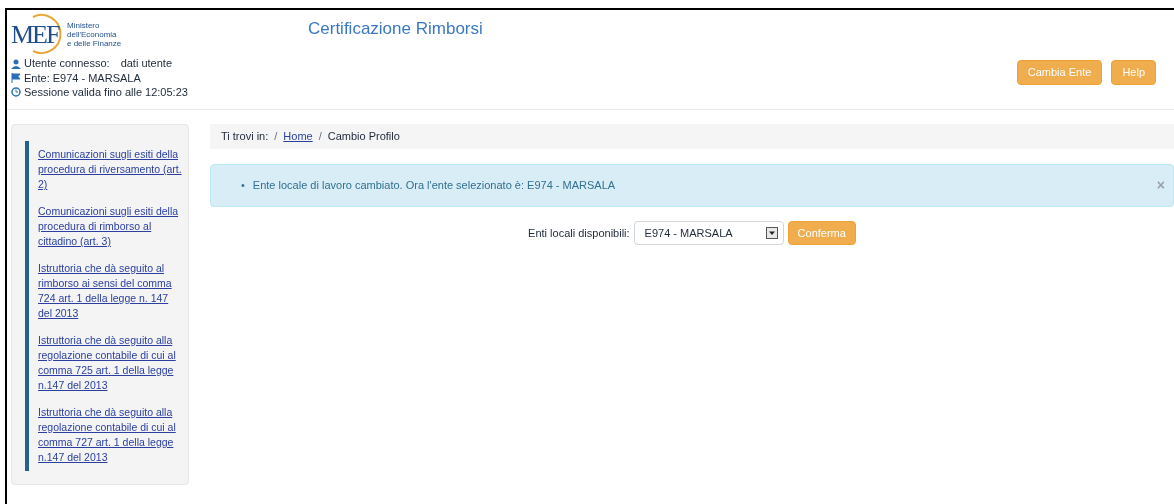 Image resolution: width=1174 pixels, height=504 pixels. What do you see at coordinates (67, 64) in the screenshot?
I see `user-label: Utente connesso:` at bounding box center [67, 64].